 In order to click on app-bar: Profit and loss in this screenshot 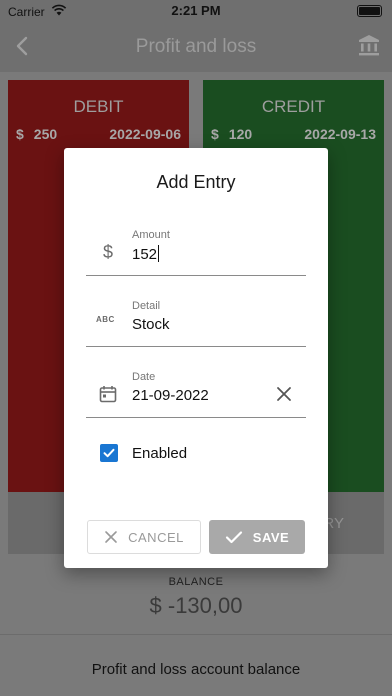, I will do `click(196, 47)`.